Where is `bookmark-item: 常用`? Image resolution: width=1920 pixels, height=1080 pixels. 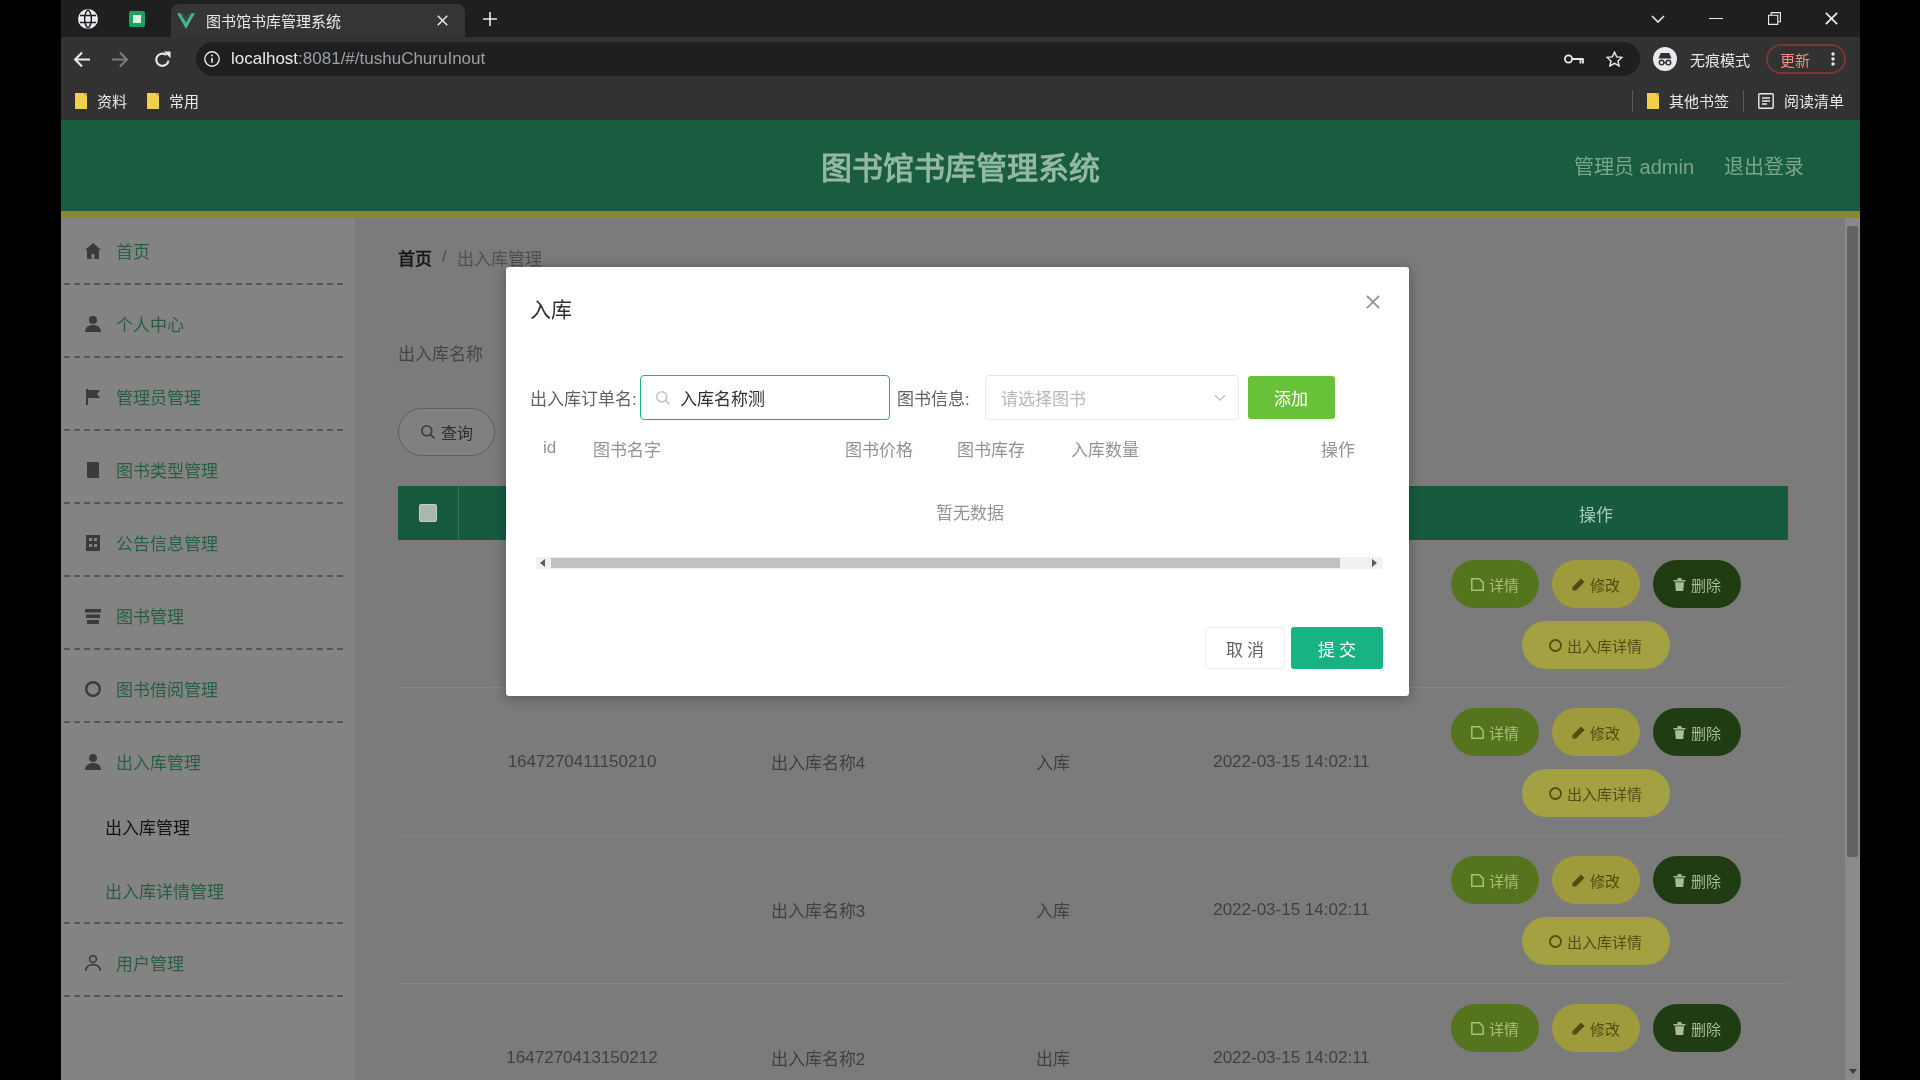 bookmark-item: 常用 is located at coordinates (173, 100).